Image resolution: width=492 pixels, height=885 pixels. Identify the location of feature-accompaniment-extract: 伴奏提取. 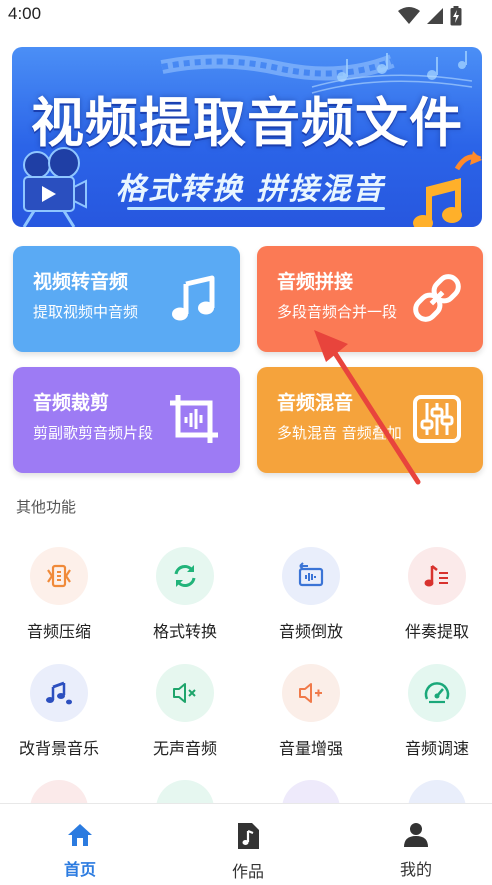
(437, 594).